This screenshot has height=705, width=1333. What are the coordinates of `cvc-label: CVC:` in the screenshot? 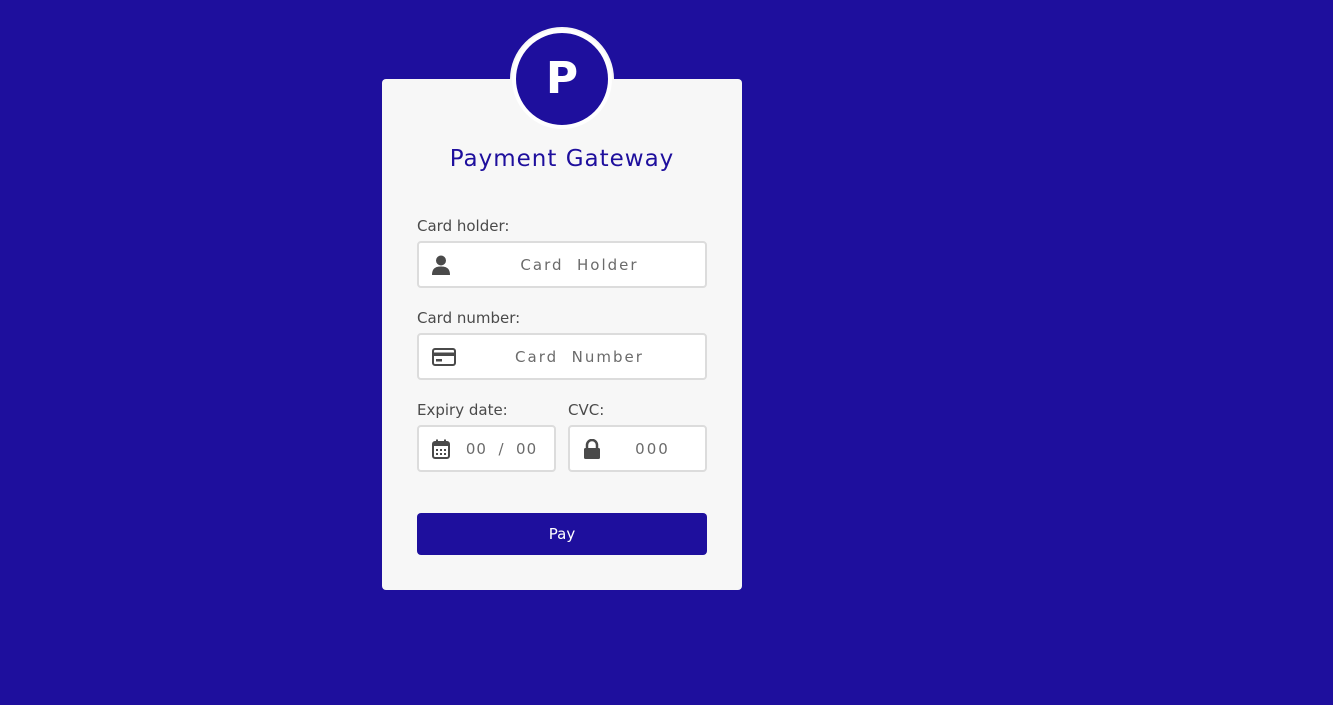 It's located at (586, 410).